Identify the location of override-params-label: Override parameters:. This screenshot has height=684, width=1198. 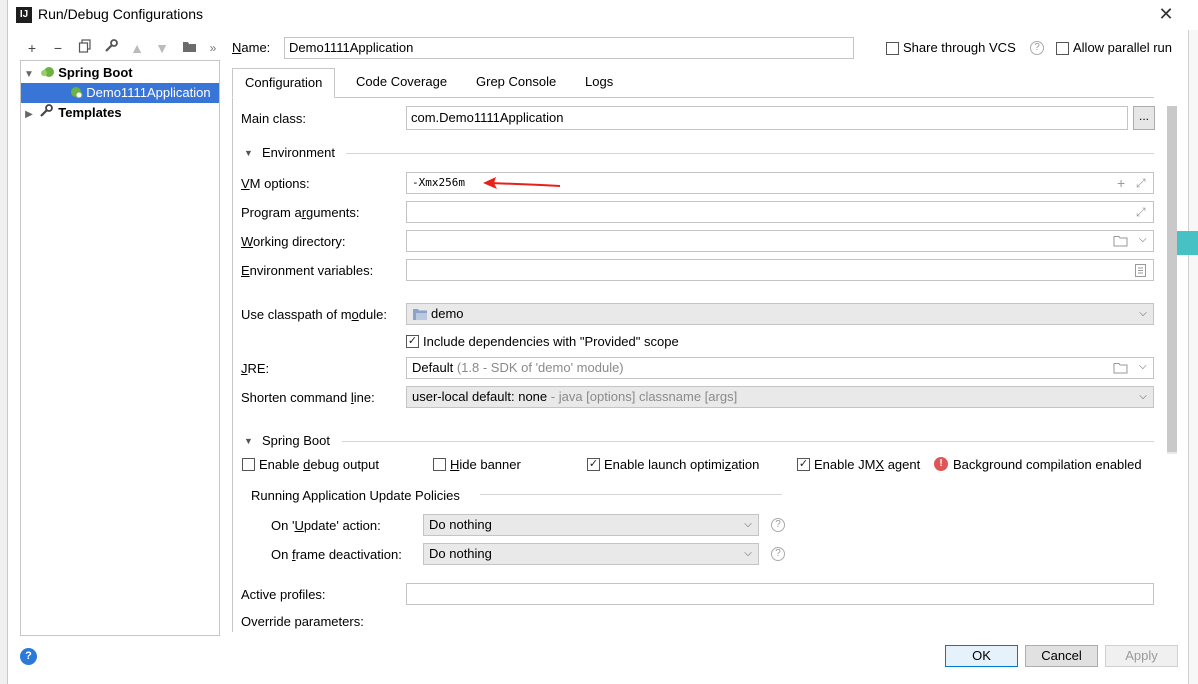
(302, 621).